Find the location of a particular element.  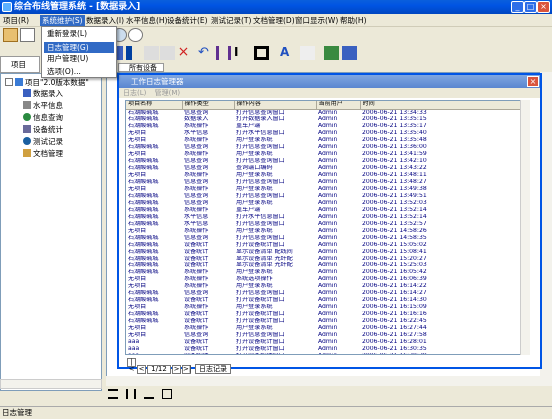

table-row: 无项目 水平信息 打开水平信息窗口 Admin 2006-06-21 13:35:40 is located at coordinates (323, 133).